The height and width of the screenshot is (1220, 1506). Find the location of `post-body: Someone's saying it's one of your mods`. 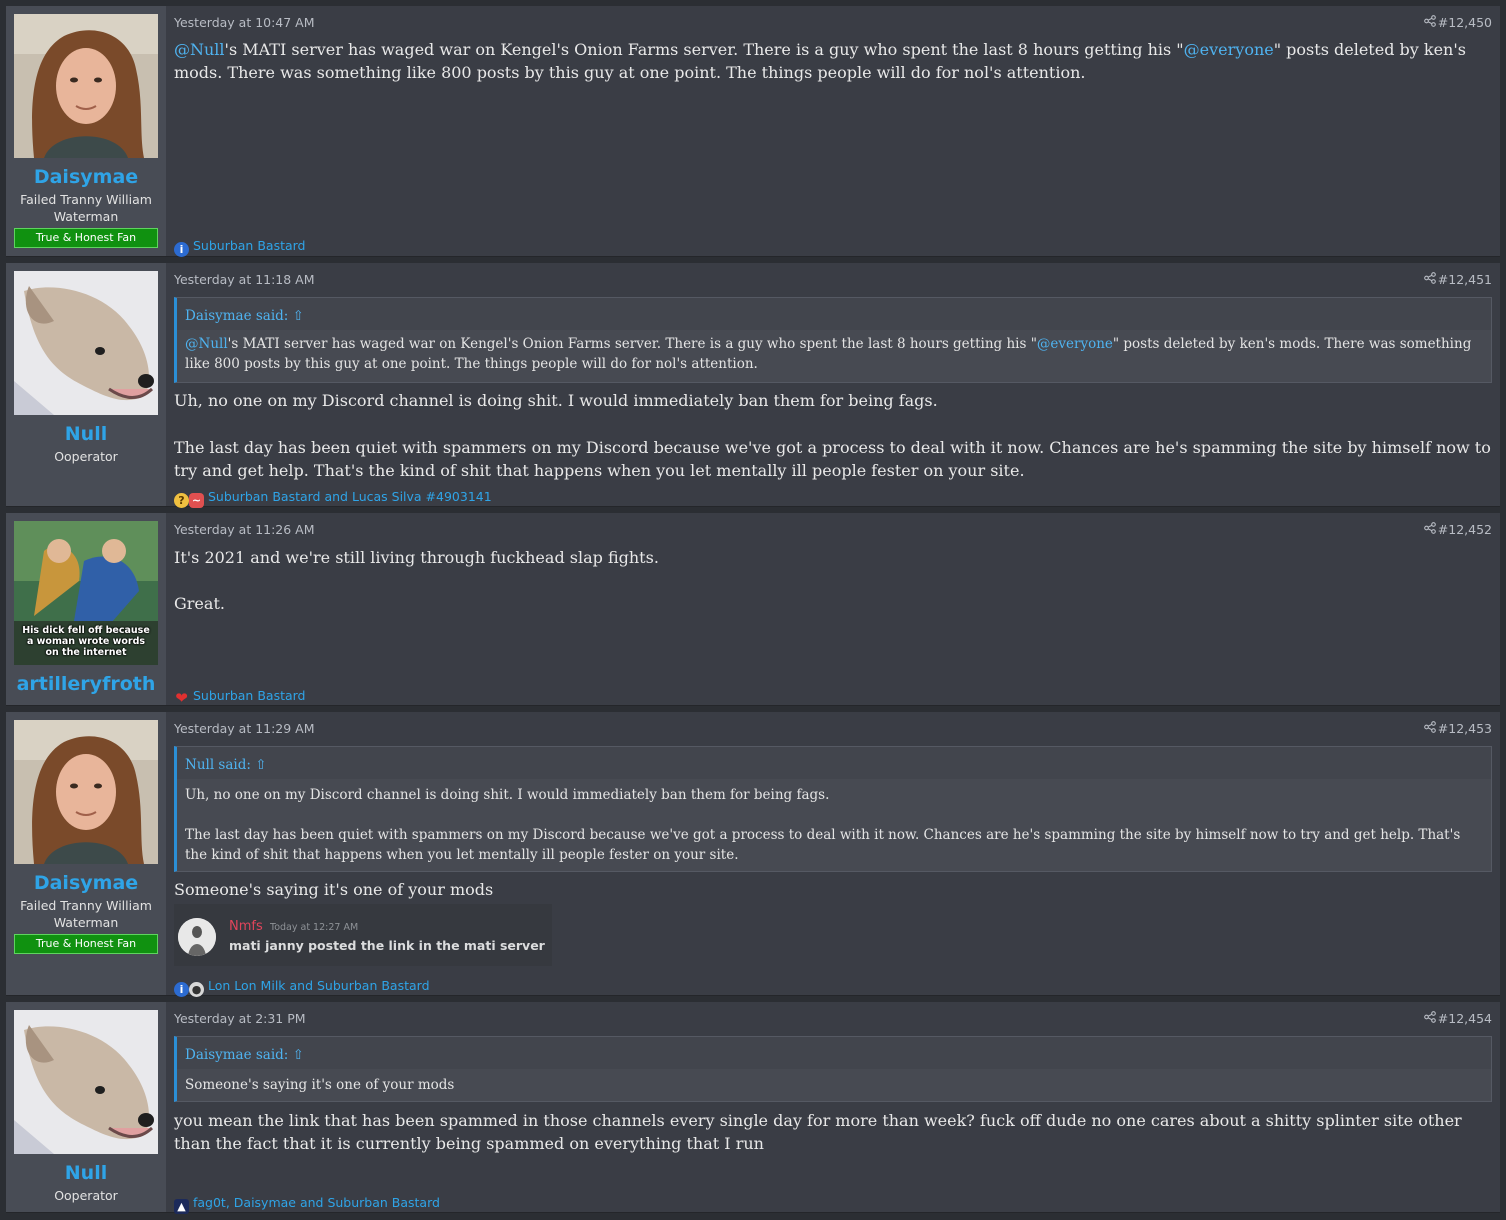

post-body: Someone's saying it's one of your mods is located at coordinates (833, 889).